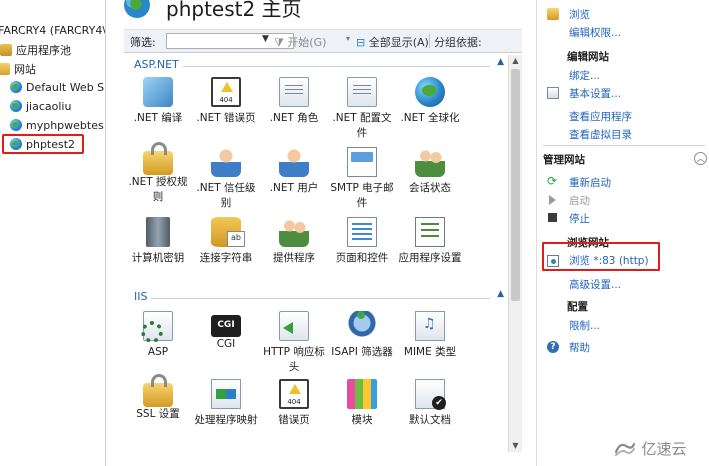  What do you see at coordinates (348, 38) in the screenshot?
I see `start-dropdown-icon: ▾` at bounding box center [348, 38].